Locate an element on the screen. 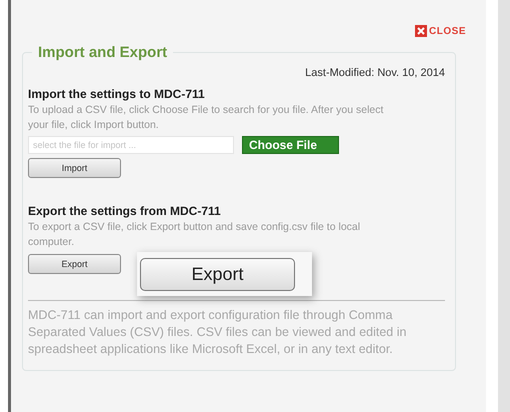 The width and height of the screenshot is (510, 412). last-modified-text: Last-Modified: Nov. 10, 2014 is located at coordinates (374, 73).